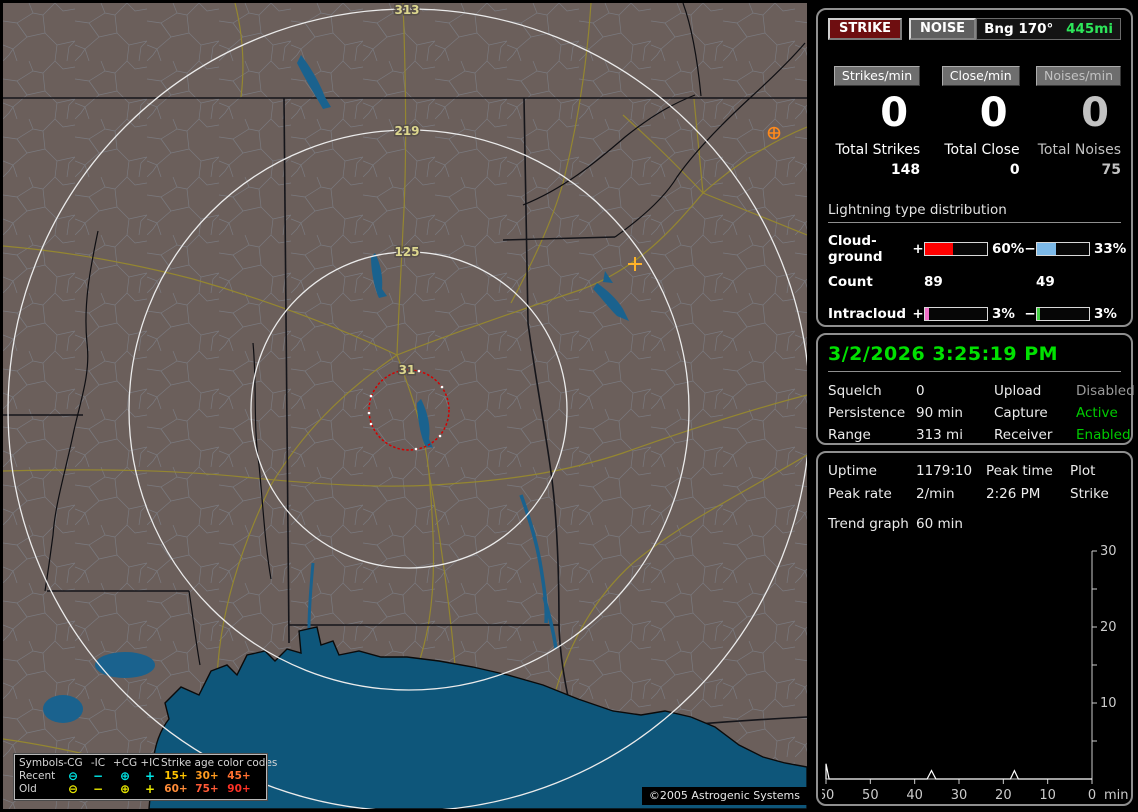 The height and width of the screenshot is (812, 1138). Describe the element at coordinates (1063, 249) in the screenshot. I see `cg-negative-bar` at that location.